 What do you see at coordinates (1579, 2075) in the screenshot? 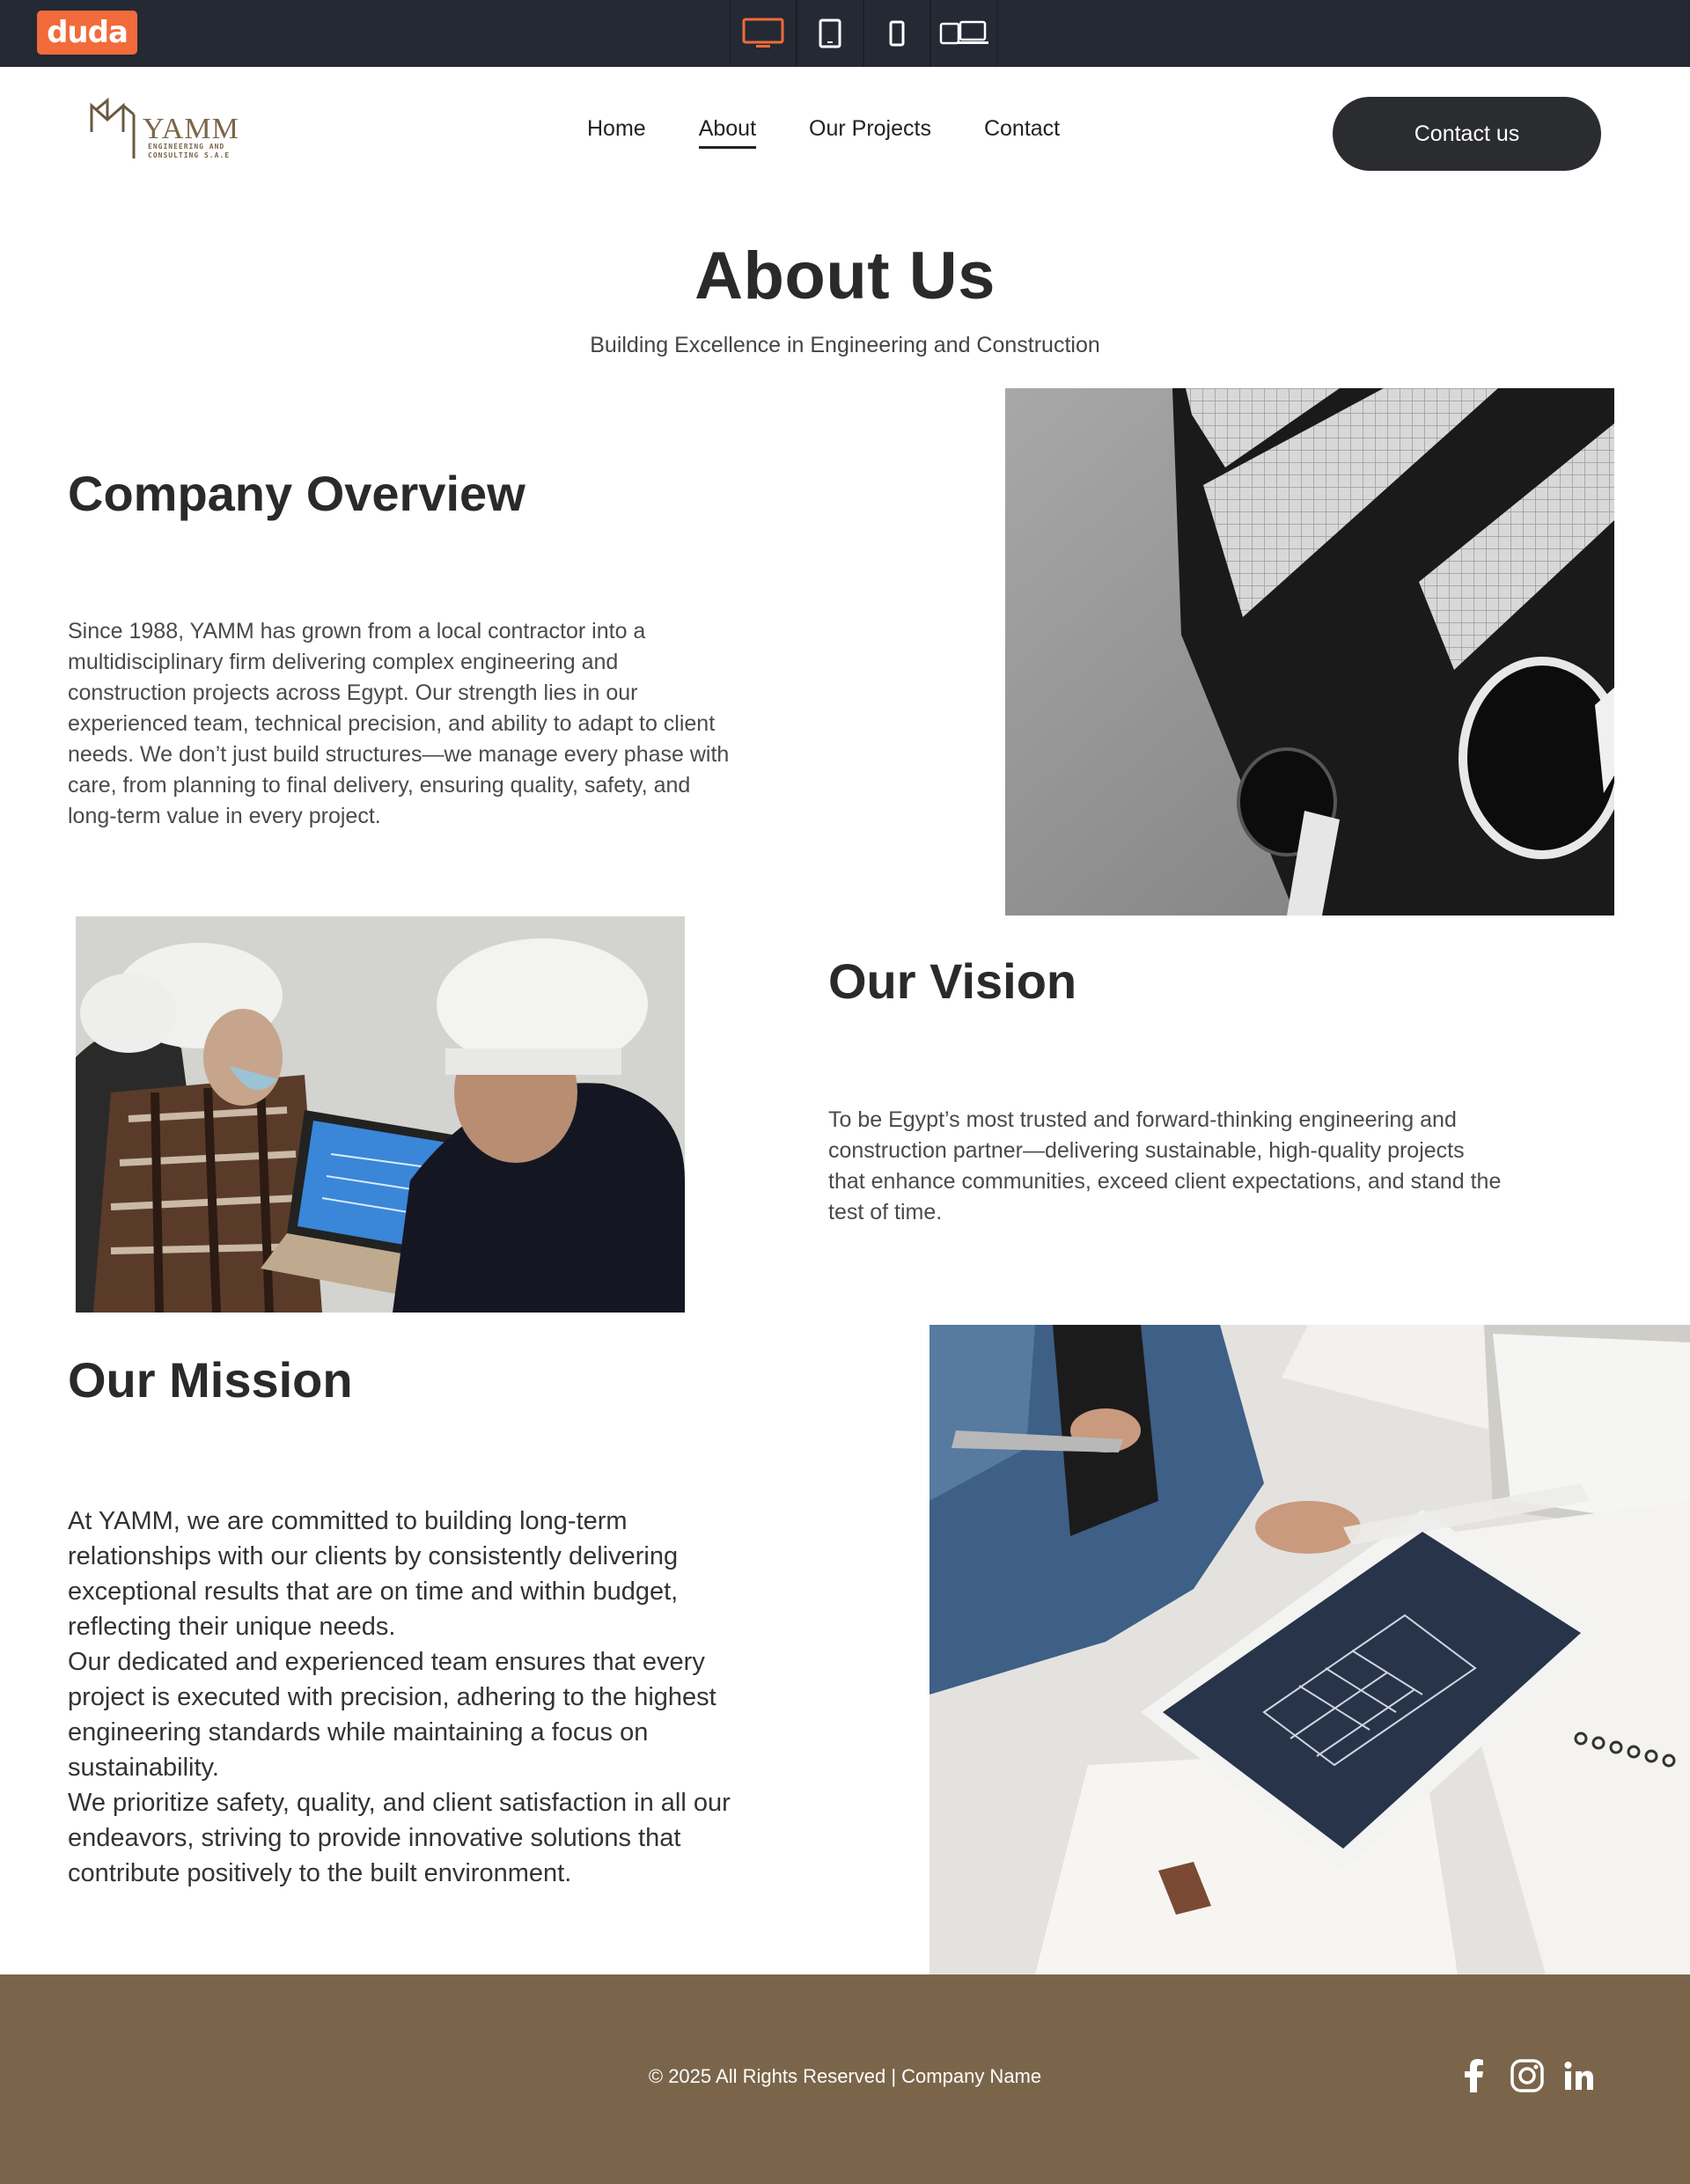
I see `linkedin-icon` at bounding box center [1579, 2075].